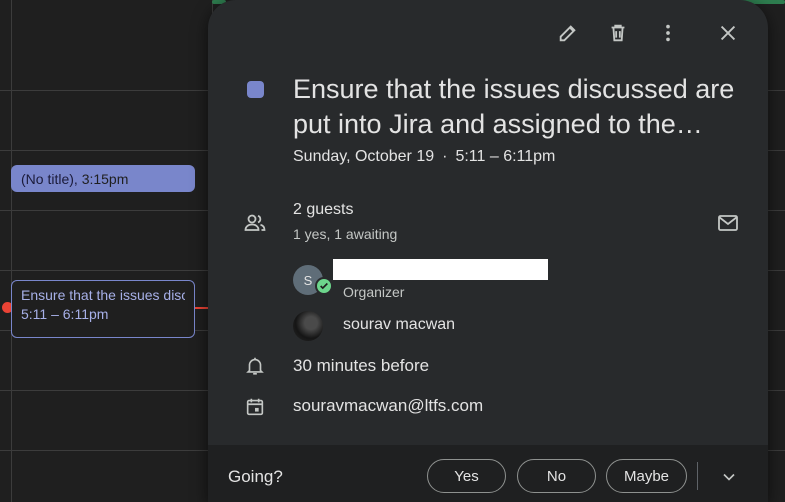 The image size is (785, 502). What do you see at coordinates (11, 251) in the screenshot?
I see `grid-line` at bounding box center [11, 251].